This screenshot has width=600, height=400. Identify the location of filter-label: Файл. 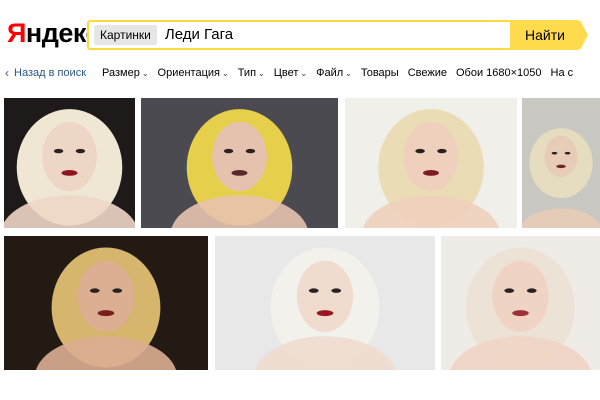
(330, 73).